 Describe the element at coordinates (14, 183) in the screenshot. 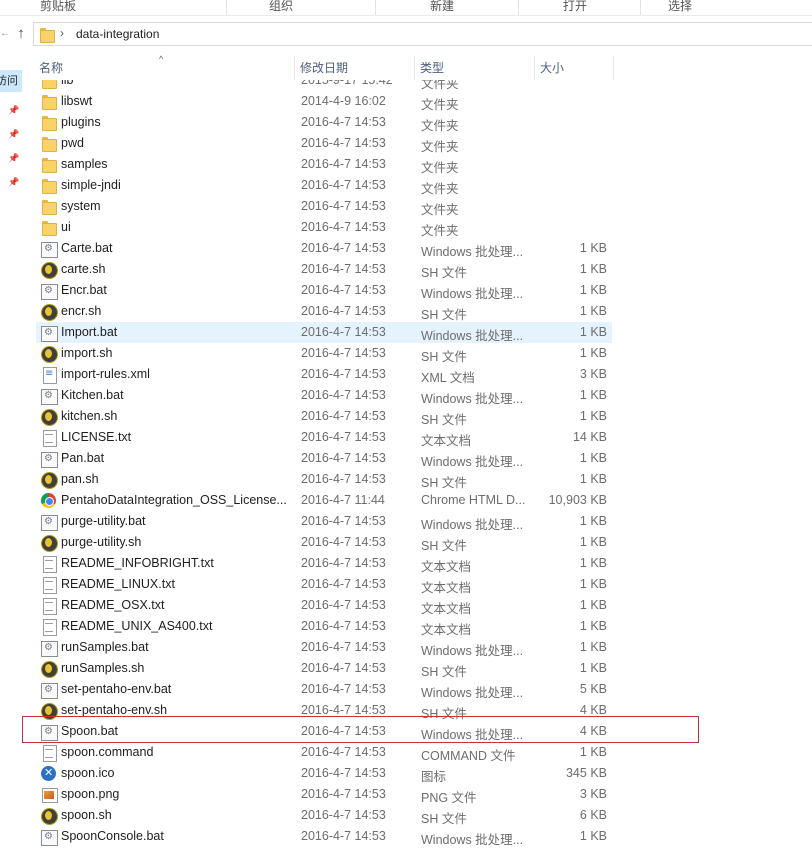

I see `pin-icon: 📌` at that location.